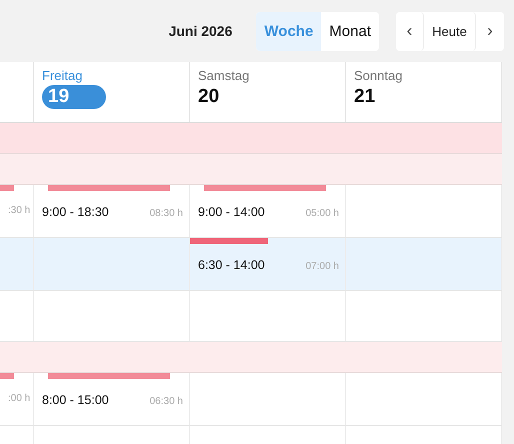 The image size is (514, 444). What do you see at coordinates (231, 265) in the screenshot?
I see `shift-time: 6:30 - 14:00` at bounding box center [231, 265].